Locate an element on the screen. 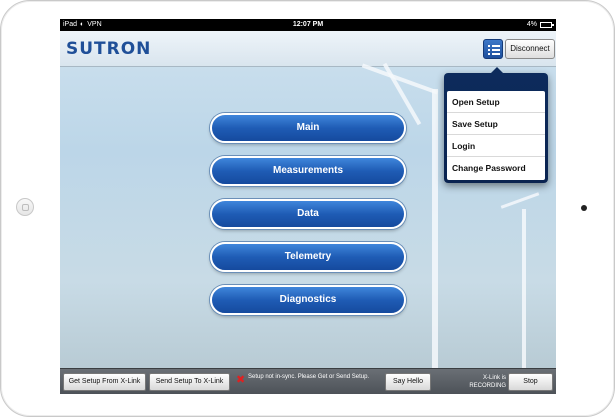  menu-item-save-setup: Save Setup is located at coordinates (496, 124).